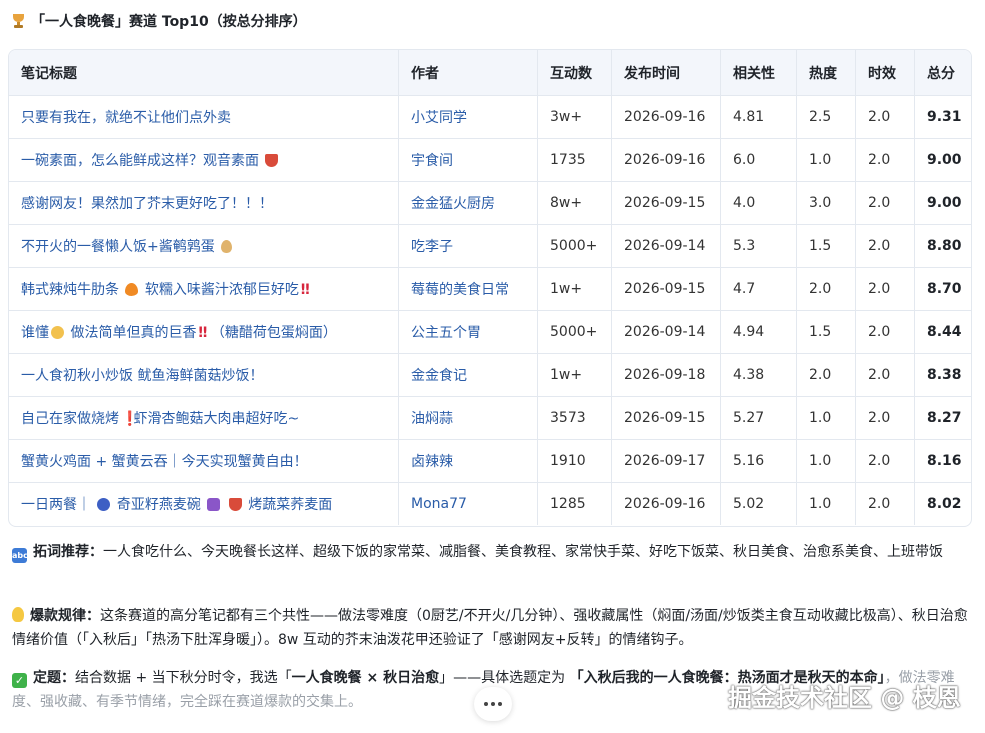 The height and width of the screenshot is (733, 985). Describe the element at coordinates (19, 680) in the screenshot. I see `check-icon: ✓` at that location.